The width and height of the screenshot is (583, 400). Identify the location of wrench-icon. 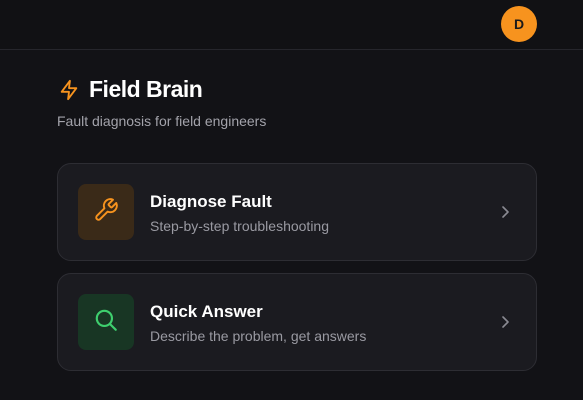
(106, 212).